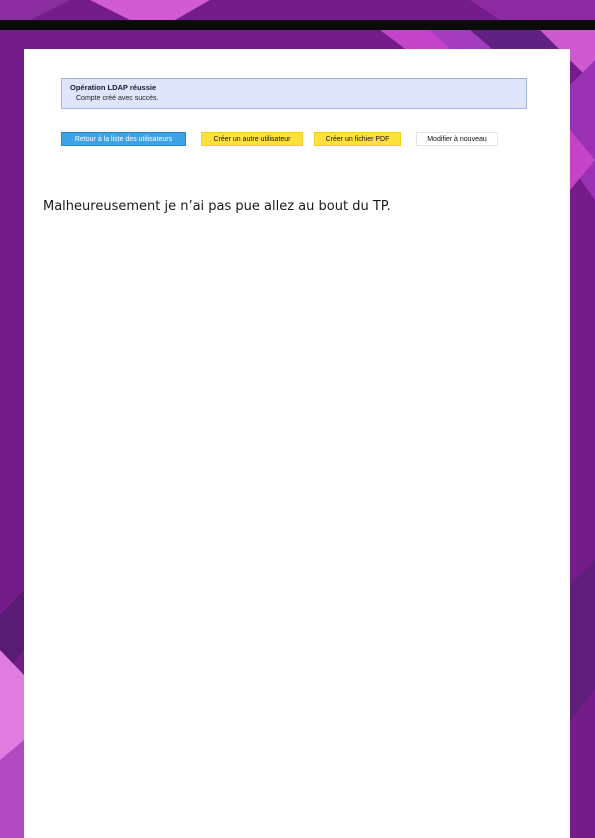 The width and height of the screenshot is (595, 838). What do you see at coordinates (357, 139) in the screenshot?
I see `create-pdf-button: Créer un fichier PDF` at bounding box center [357, 139].